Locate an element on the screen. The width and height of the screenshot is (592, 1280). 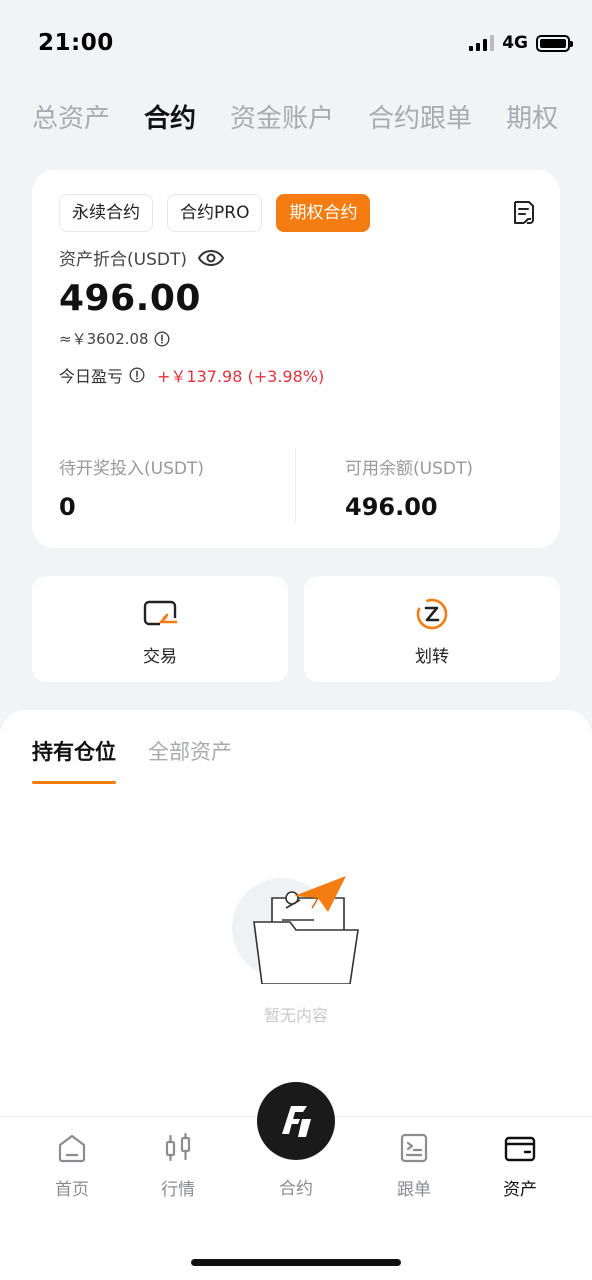
contract-logo-icon is located at coordinates (296, 1121).